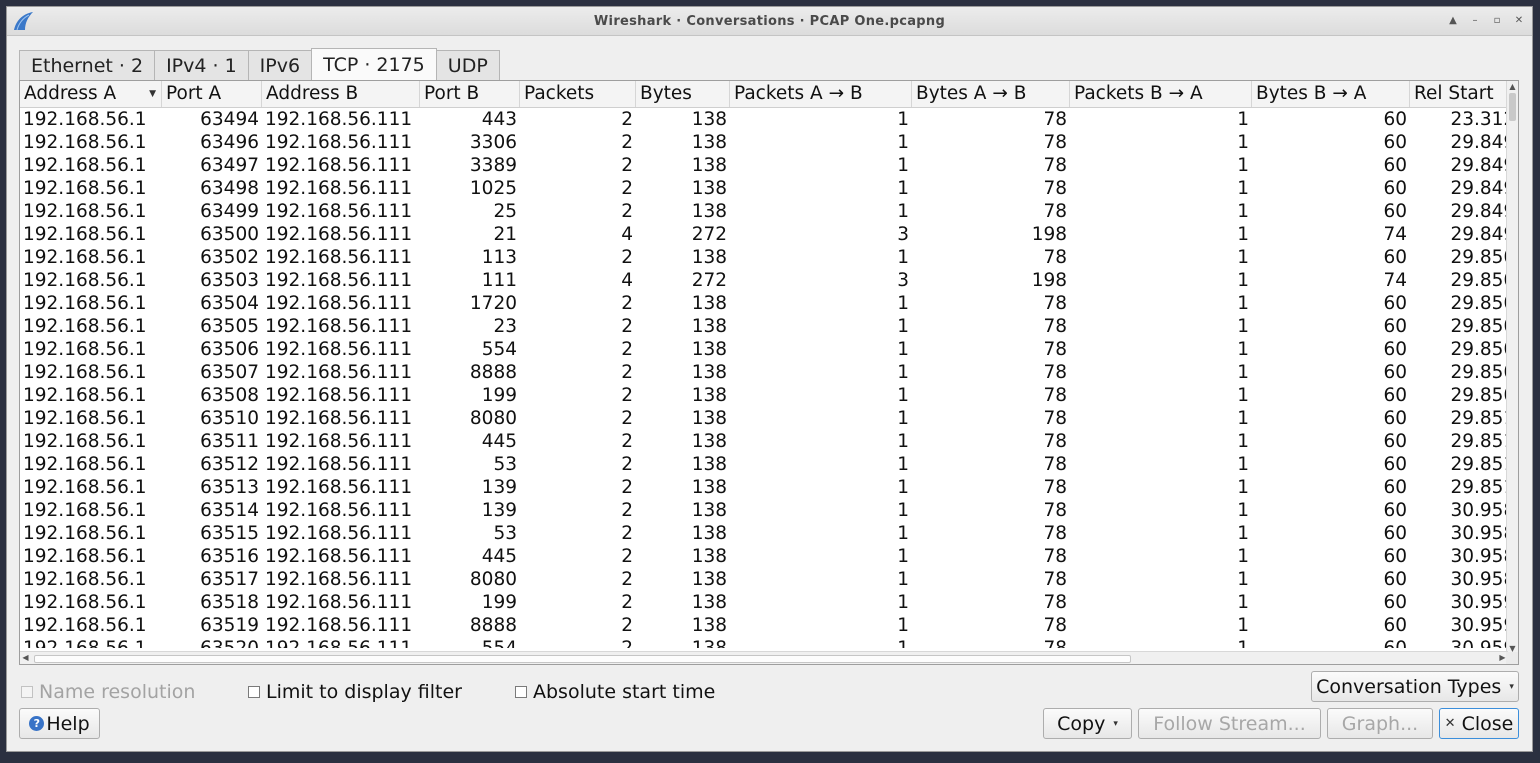  I want to click on column-header: Bytes A → B, so click(991, 94).